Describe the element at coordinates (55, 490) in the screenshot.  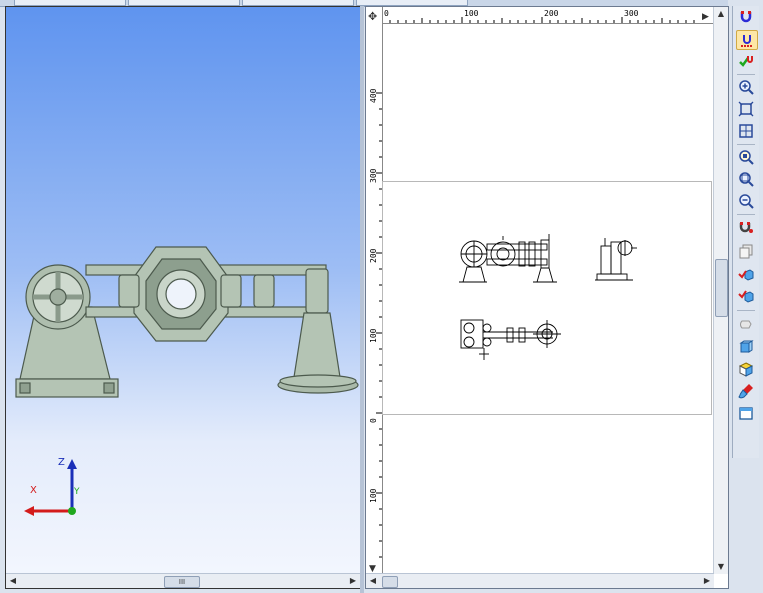
I see `coordinate-triad: Z X Y` at that location.